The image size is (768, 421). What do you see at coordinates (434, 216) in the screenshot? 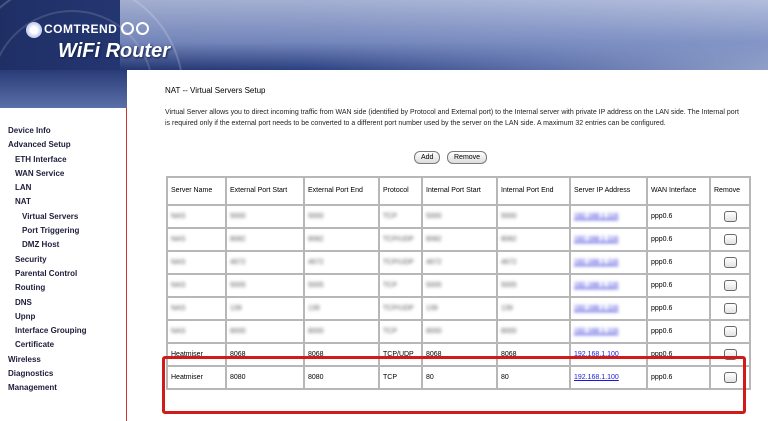
I see `internal-port-start-cell-text: 5000` at bounding box center [434, 216].